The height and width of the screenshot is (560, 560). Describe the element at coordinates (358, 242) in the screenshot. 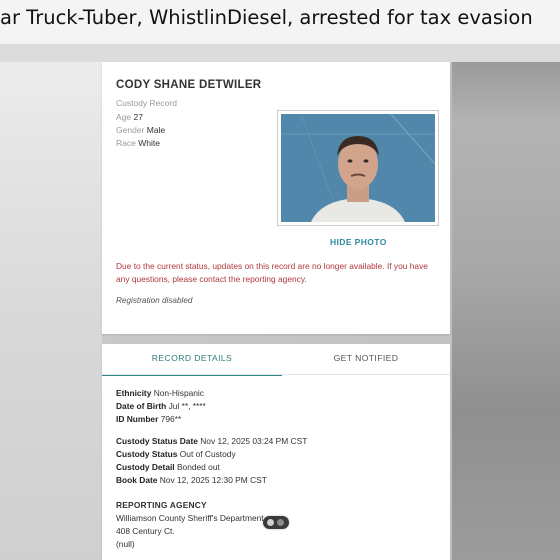

I see `hide-photo-link: HIDE PHOTO` at that location.